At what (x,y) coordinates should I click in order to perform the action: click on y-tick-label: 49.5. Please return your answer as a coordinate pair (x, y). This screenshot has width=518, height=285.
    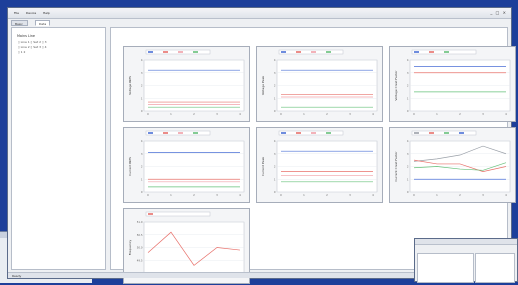
    Looking at the image, I should click on (140, 260).